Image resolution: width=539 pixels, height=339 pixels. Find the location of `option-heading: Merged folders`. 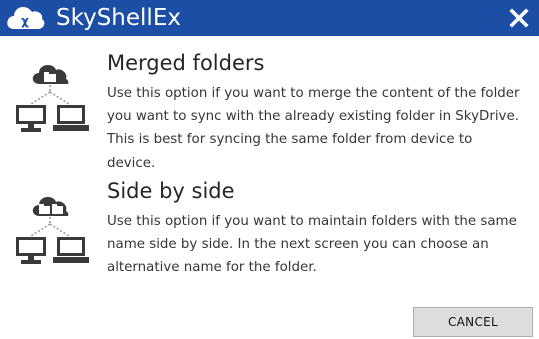

option-heading: Merged folders is located at coordinates (186, 63).